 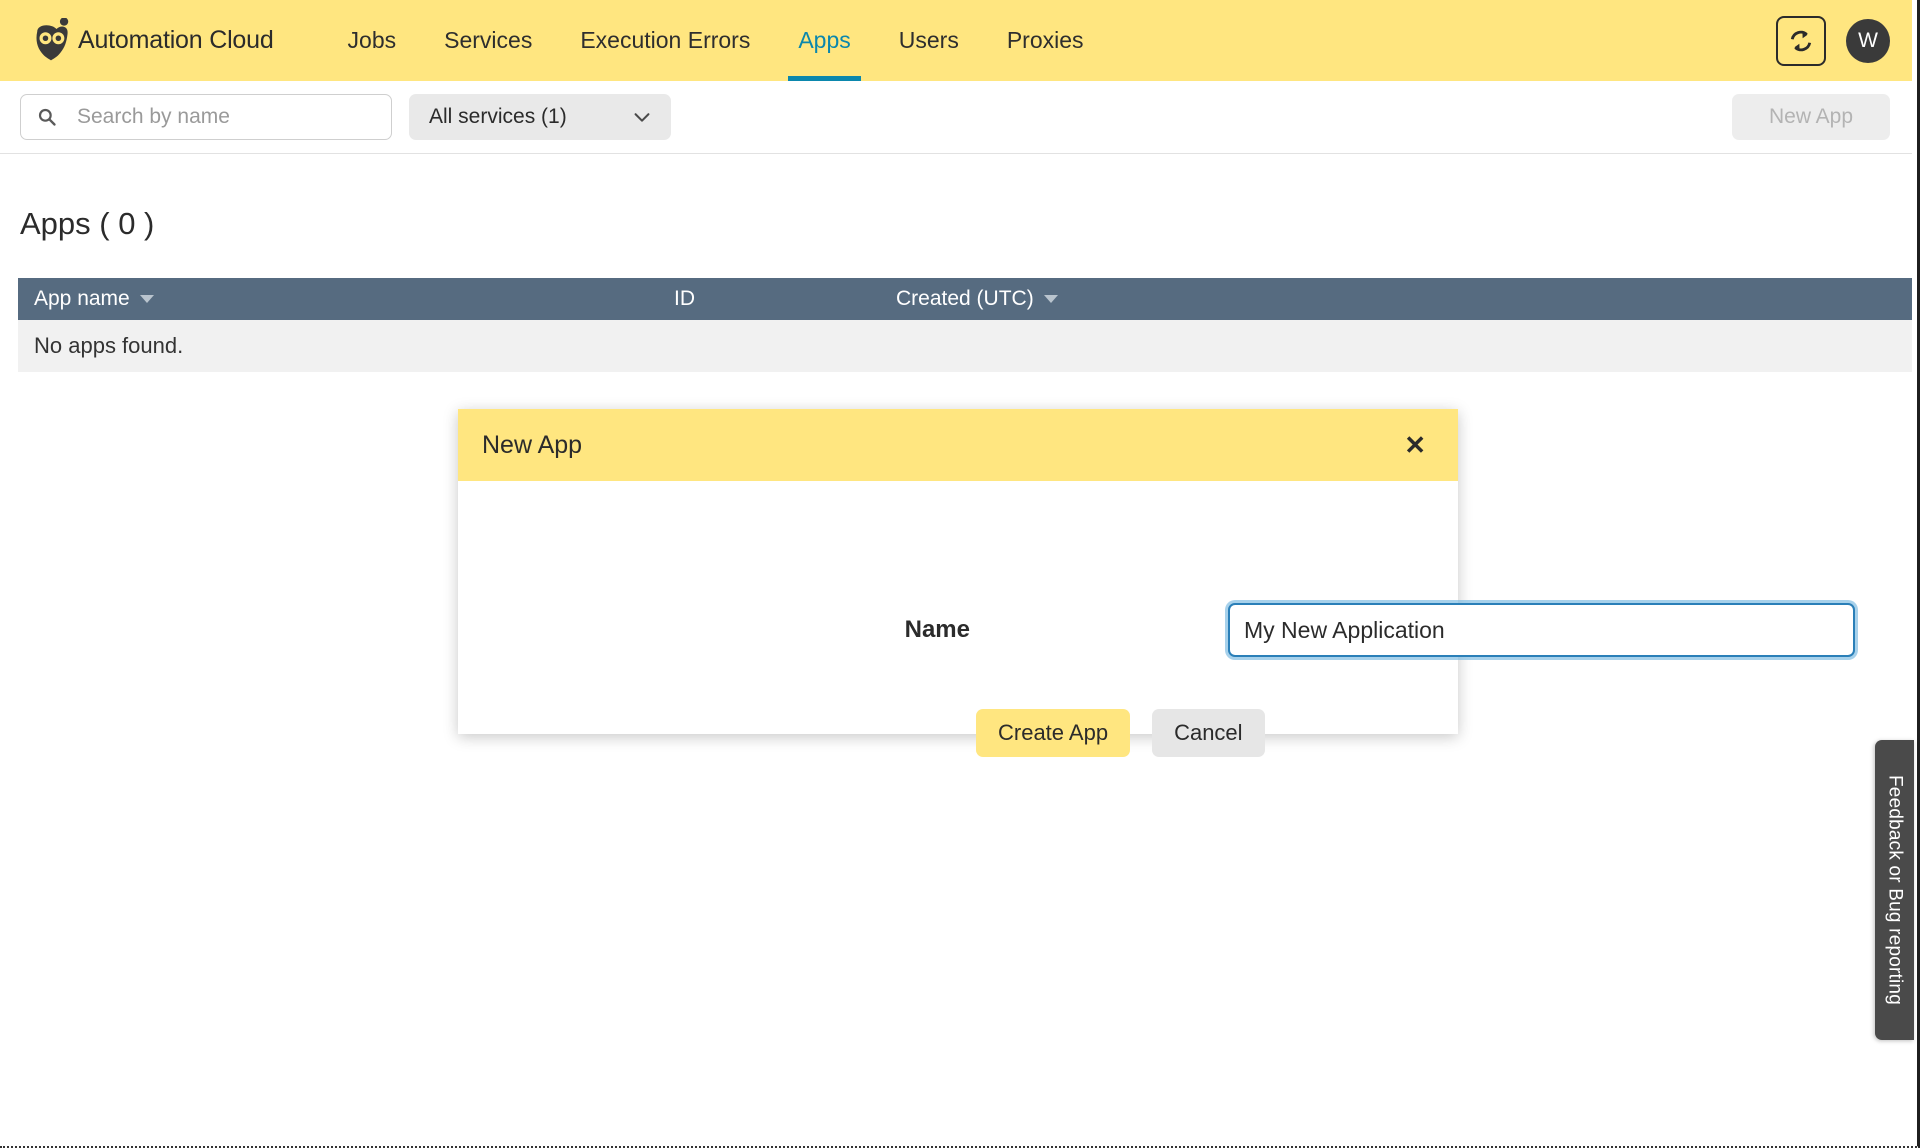 What do you see at coordinates (785, 299) in the screenshot?
I see `table-header-id: ID` at bounding box center [785, 299].